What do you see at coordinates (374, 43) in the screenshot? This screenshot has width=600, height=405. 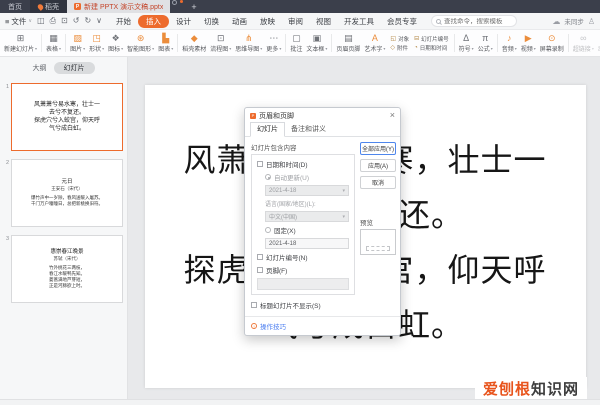 I see `wordart-button: A 艺术字 ▾` at bounding box center [374, 43].